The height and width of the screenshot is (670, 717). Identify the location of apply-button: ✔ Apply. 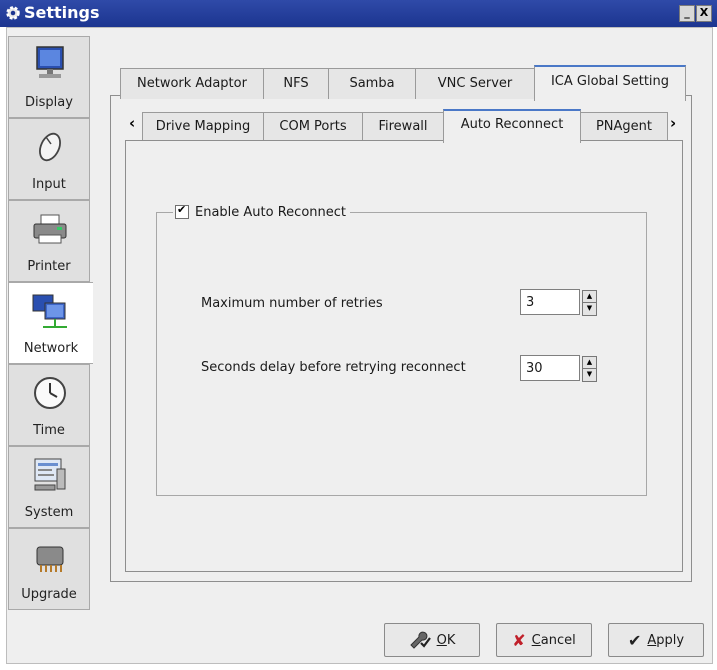
(656, 640).